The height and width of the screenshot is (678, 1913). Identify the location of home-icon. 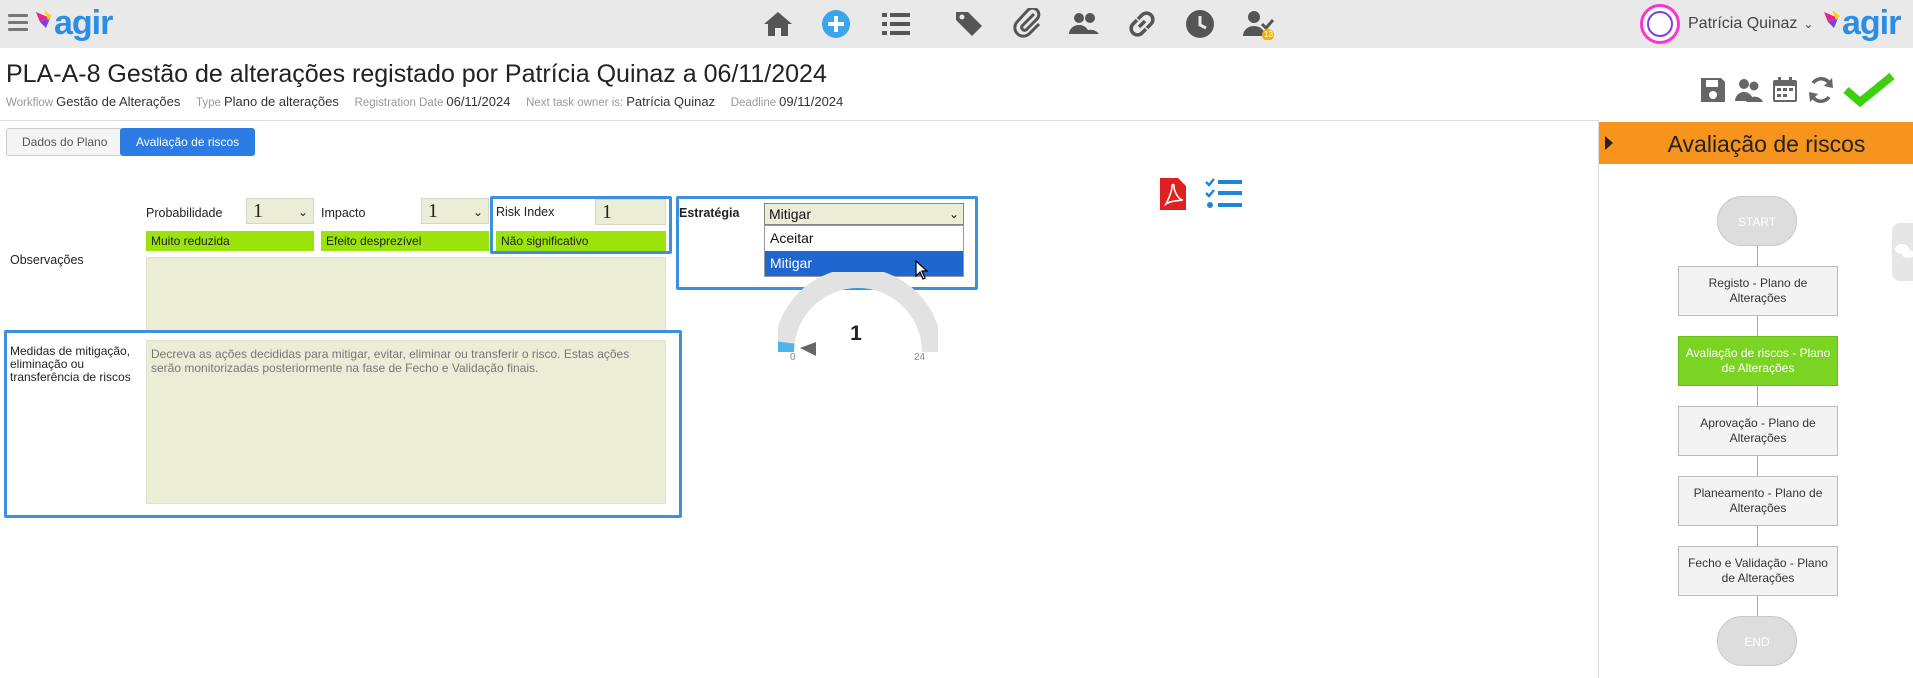
(778, 24).